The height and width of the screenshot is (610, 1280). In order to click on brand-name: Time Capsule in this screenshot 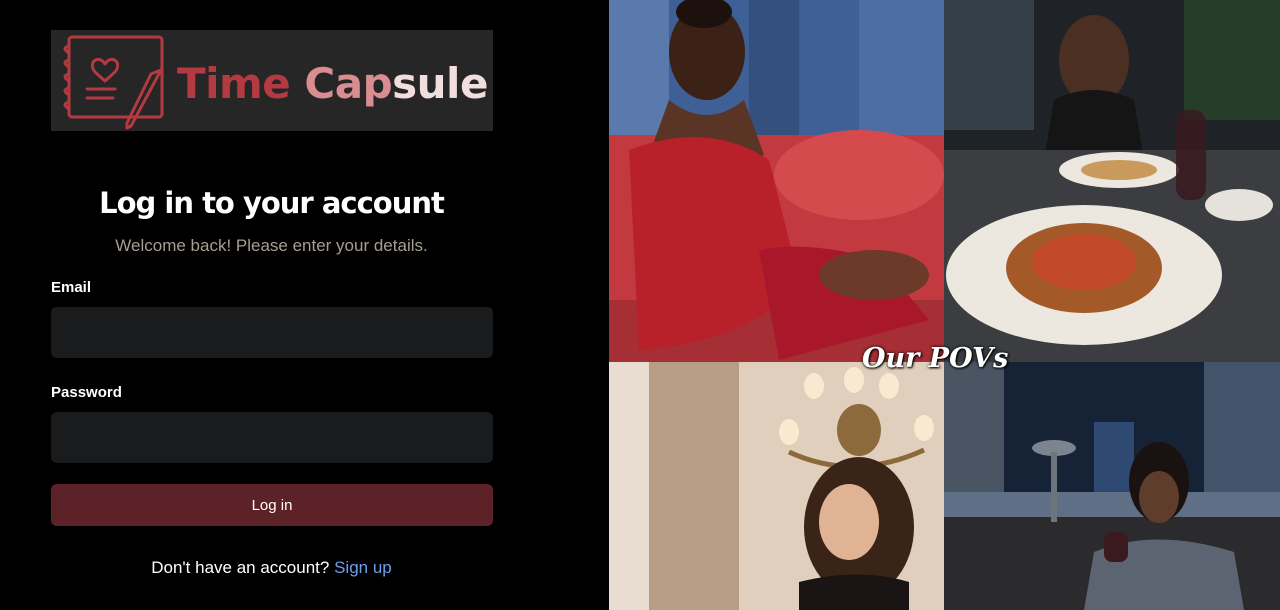, I will do `click(332, 83)`.